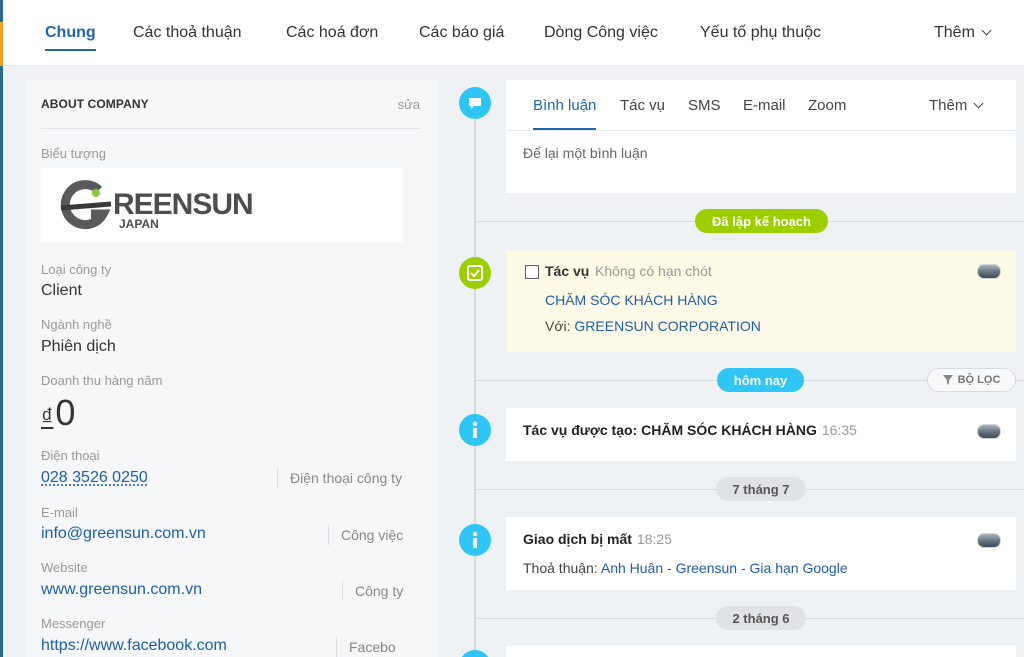 The image size is (1024, 657). What do you see at coordinates (102, 380) in the screenshot?
I see `revenue-label: Doanh thu hàng năm` at bounding box center [102, 380].